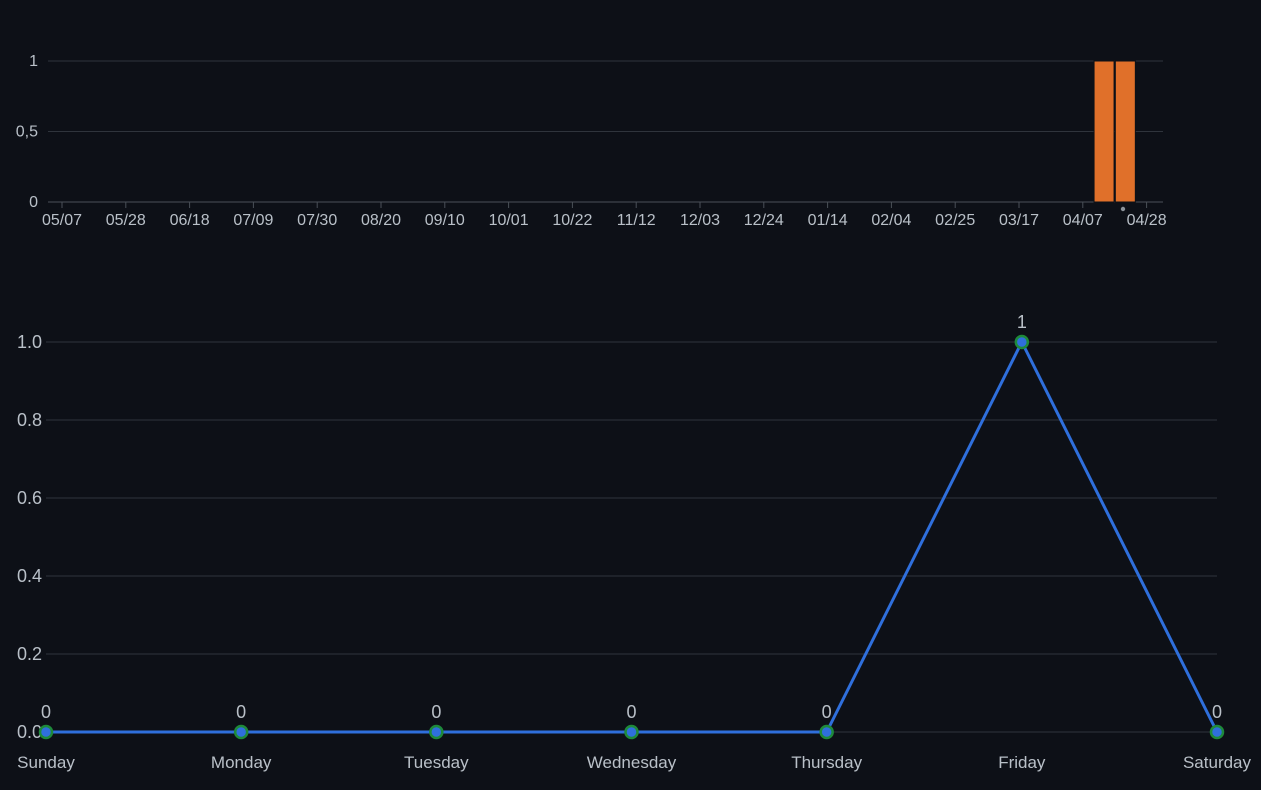 The image size is (1261, 790). I want to click on line-data-label: 1, so click(1022, 322).